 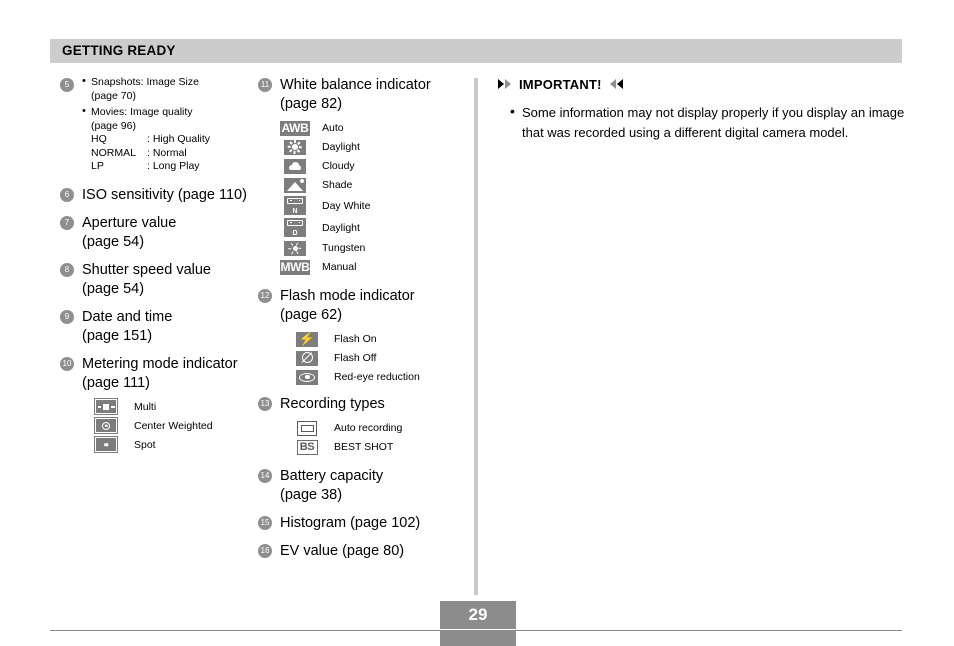 What do you see at coordinates (344, 248) in the screenshot?
I see `wb-tungsten-label: Tungsten` at bounding box center [344, 248].